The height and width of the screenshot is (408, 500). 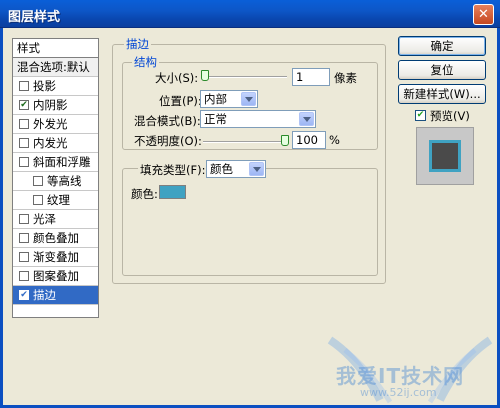 What do you see at coordinates (483, 14) in the screenshot?
I see `close-icon: ✕` at bounding box center [483, 14].